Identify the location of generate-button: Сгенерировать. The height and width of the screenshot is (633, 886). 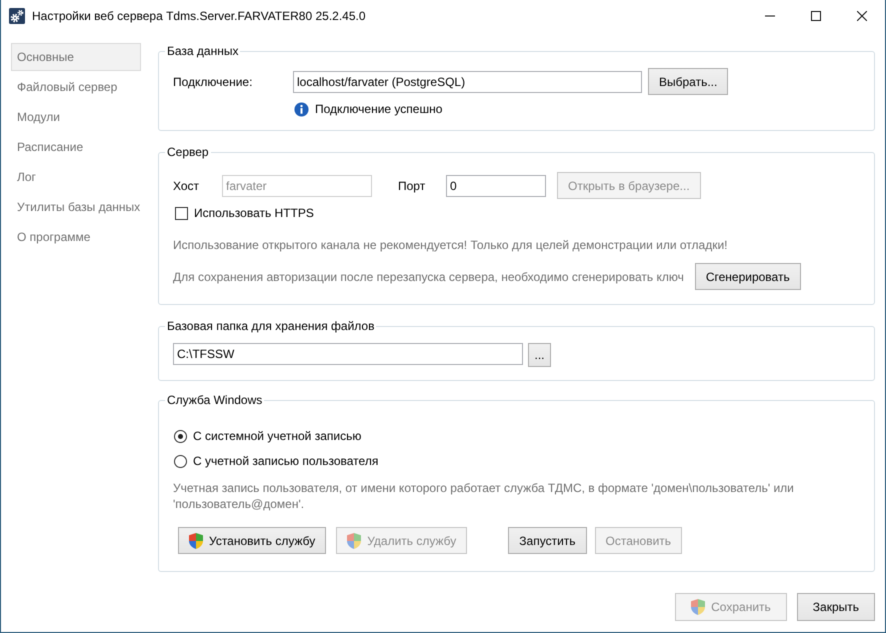
(747, 276).